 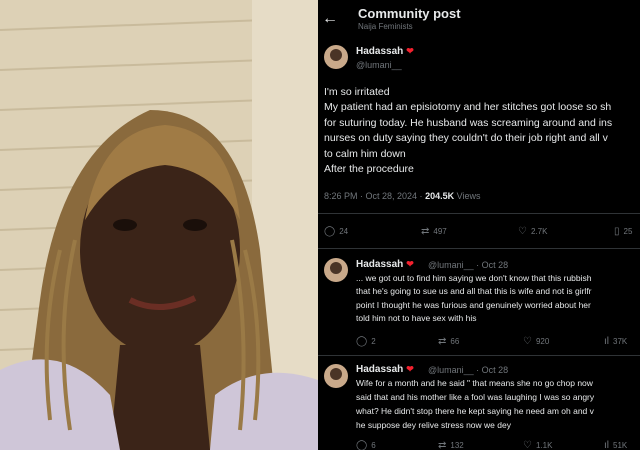 What do you see at coordinates (434, 231) in the screenshot?
I see `repost-button: ⇄ 497` at bounding box center [434, 231].